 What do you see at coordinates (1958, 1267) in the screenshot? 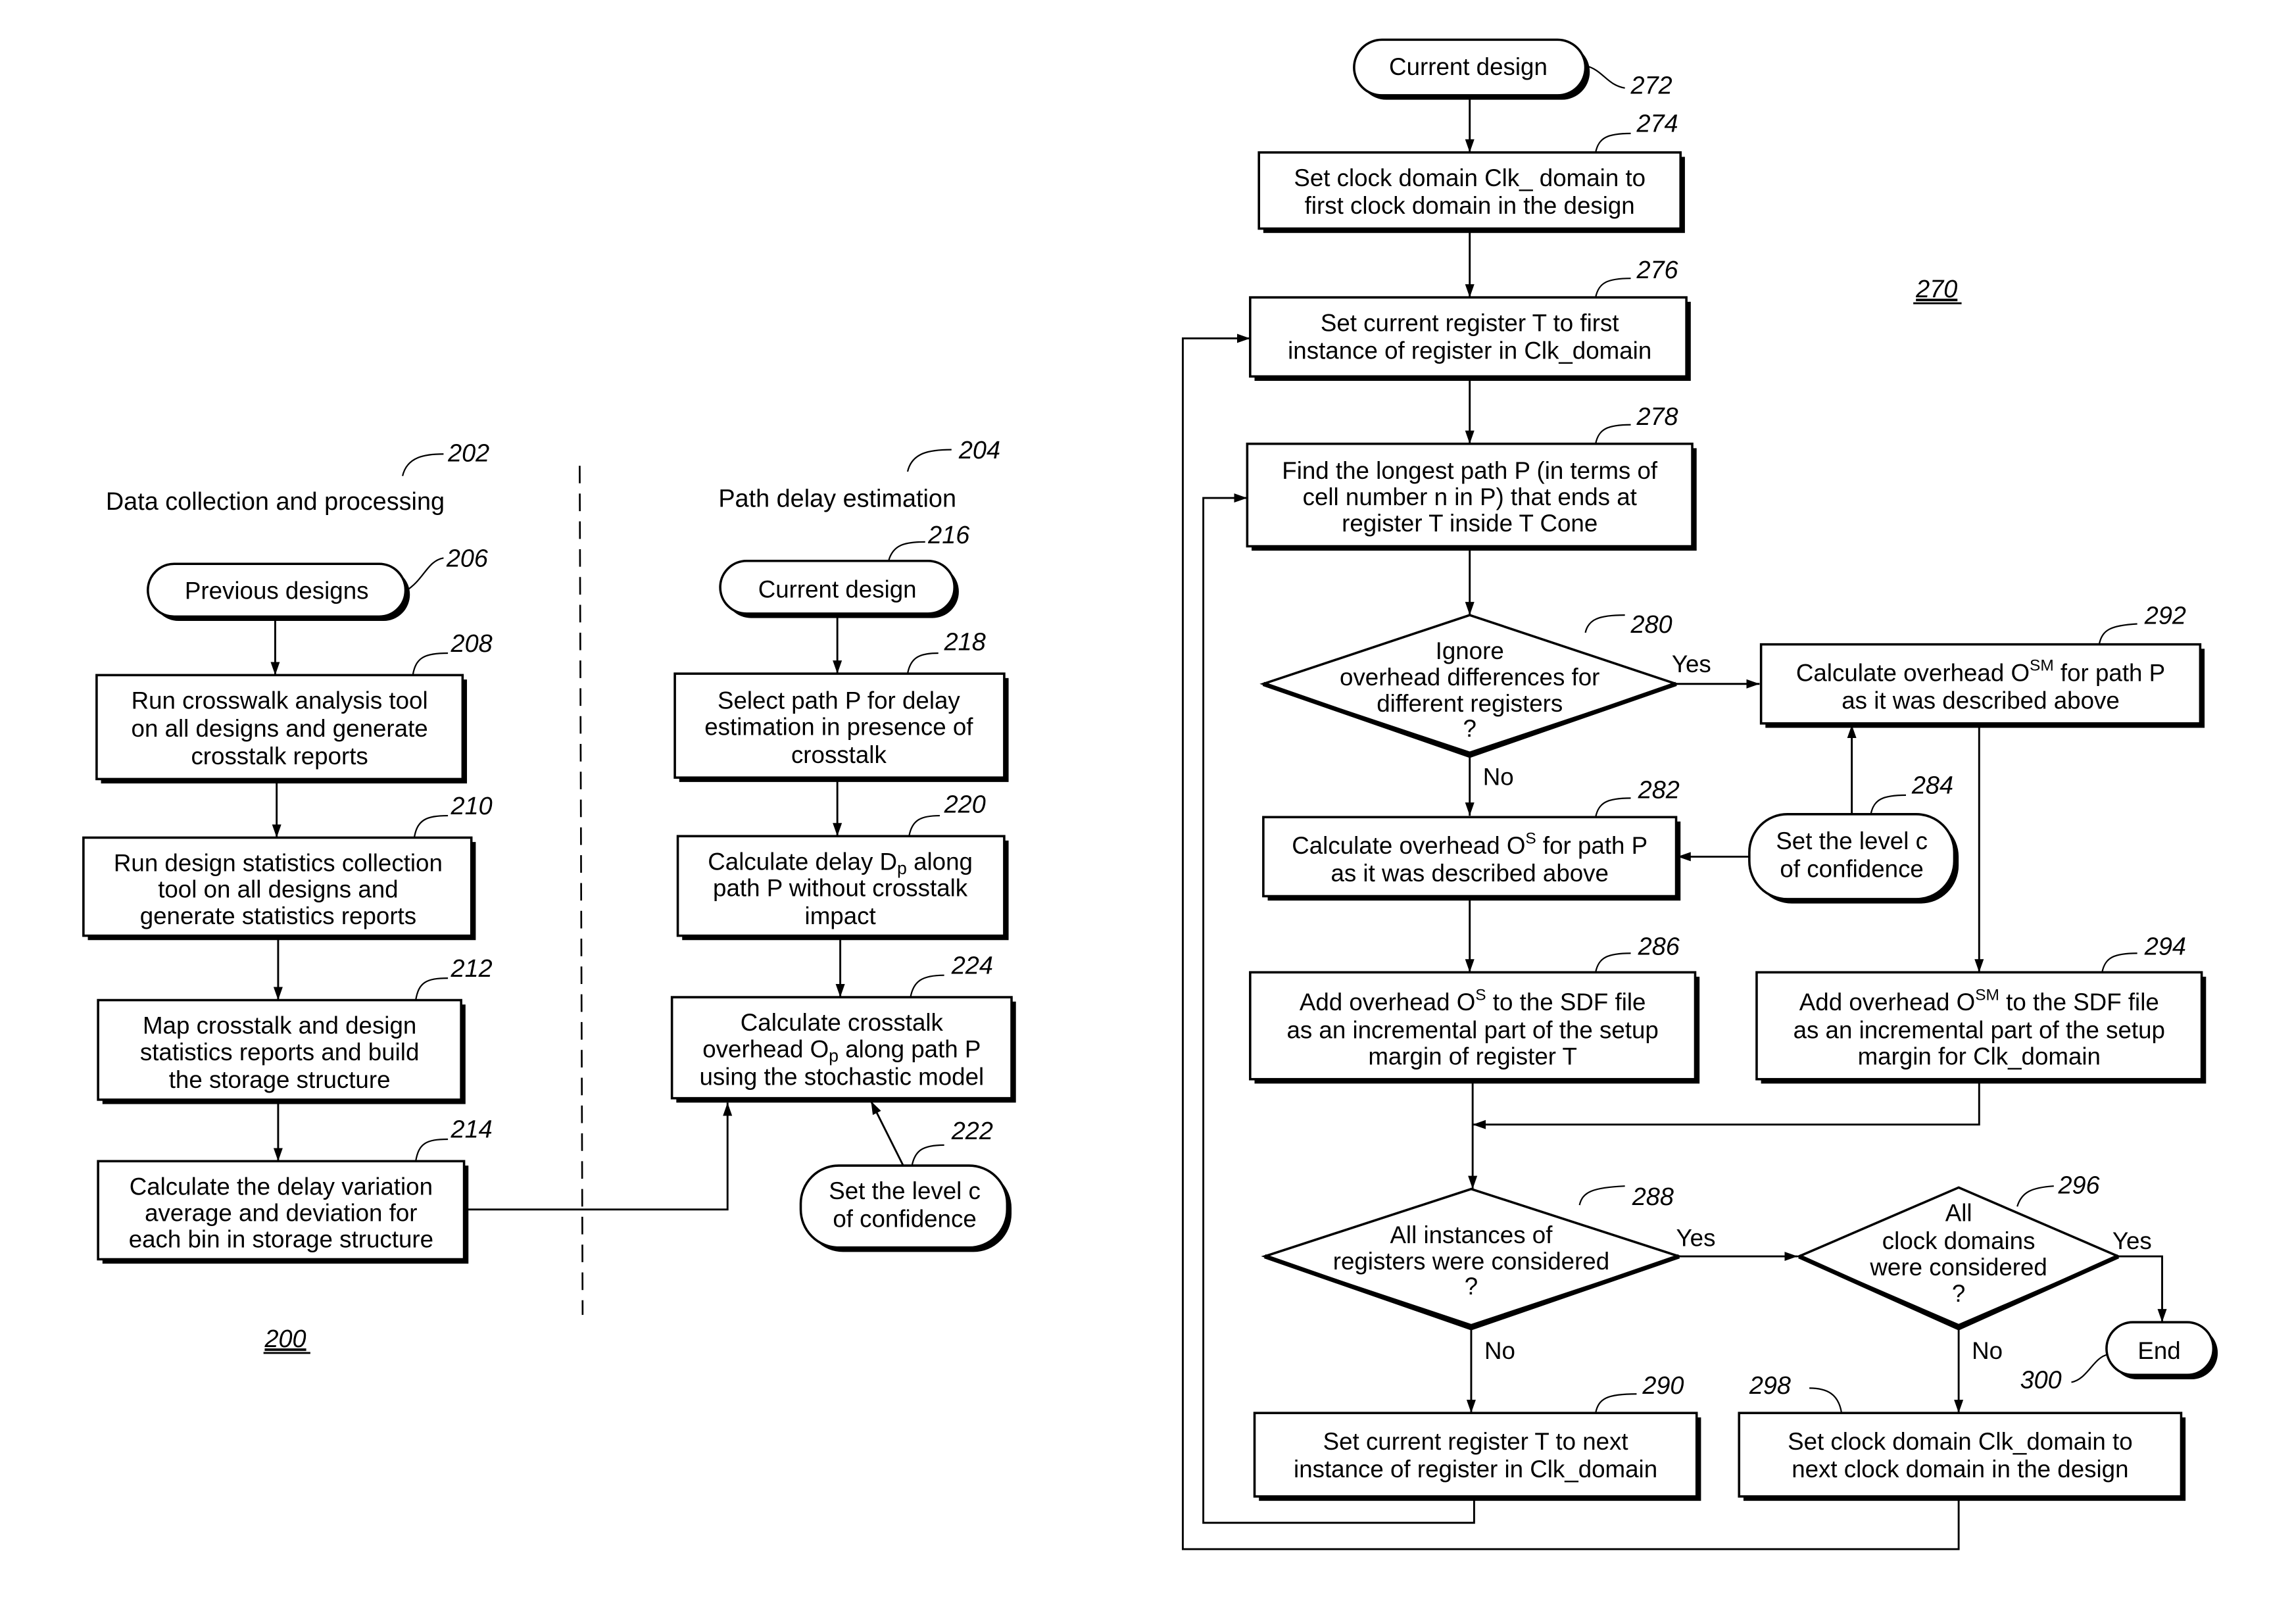
I see `node-text: were considered` at bounding box center [1958, 1267].